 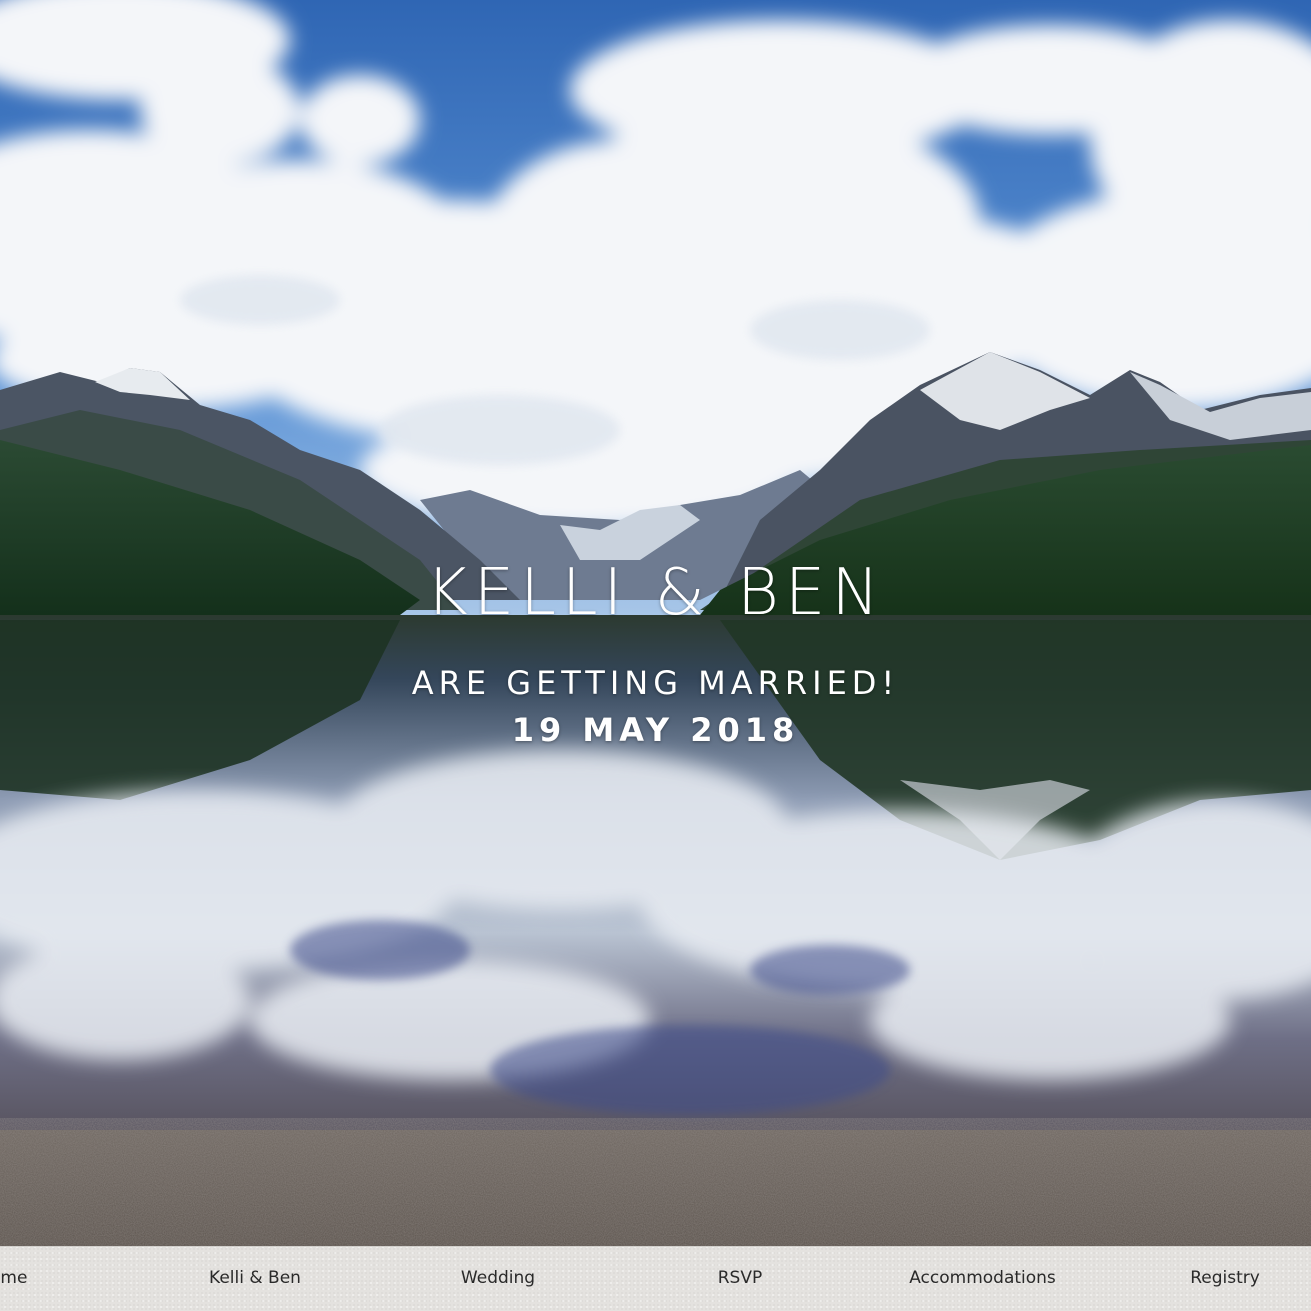 I want to click on nav-item-kelli-and-ben-label: Kelli & Ben, so click(x=255, y=1278).